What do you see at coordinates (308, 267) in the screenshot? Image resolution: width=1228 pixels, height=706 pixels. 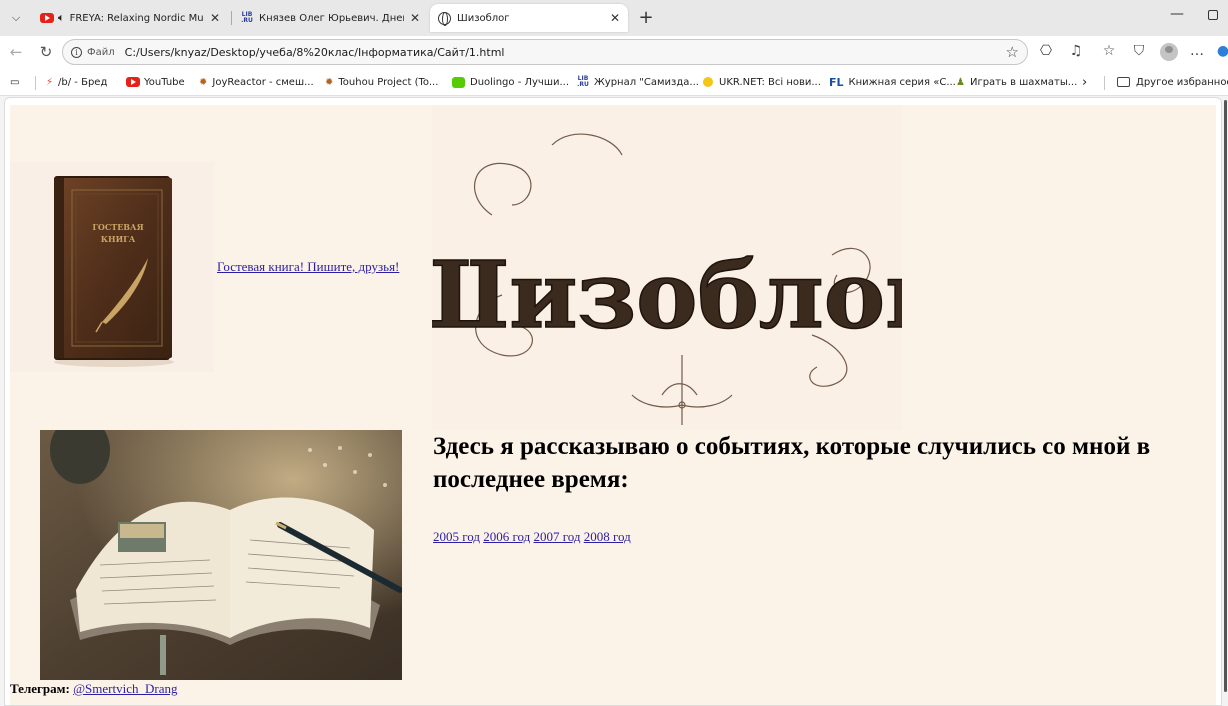 I see `guestbook-link: Гостевая книга! Пишите, друзья!` at bounding box center [308, 267].